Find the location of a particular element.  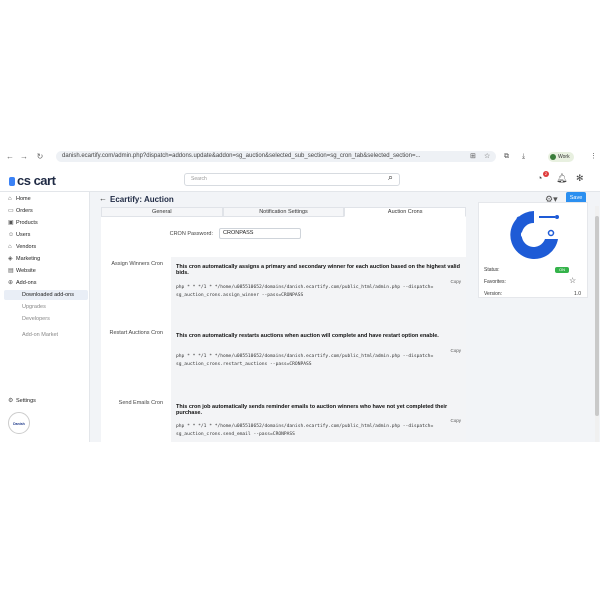

products-icon: ▣ is located at coordinates (11, 223).